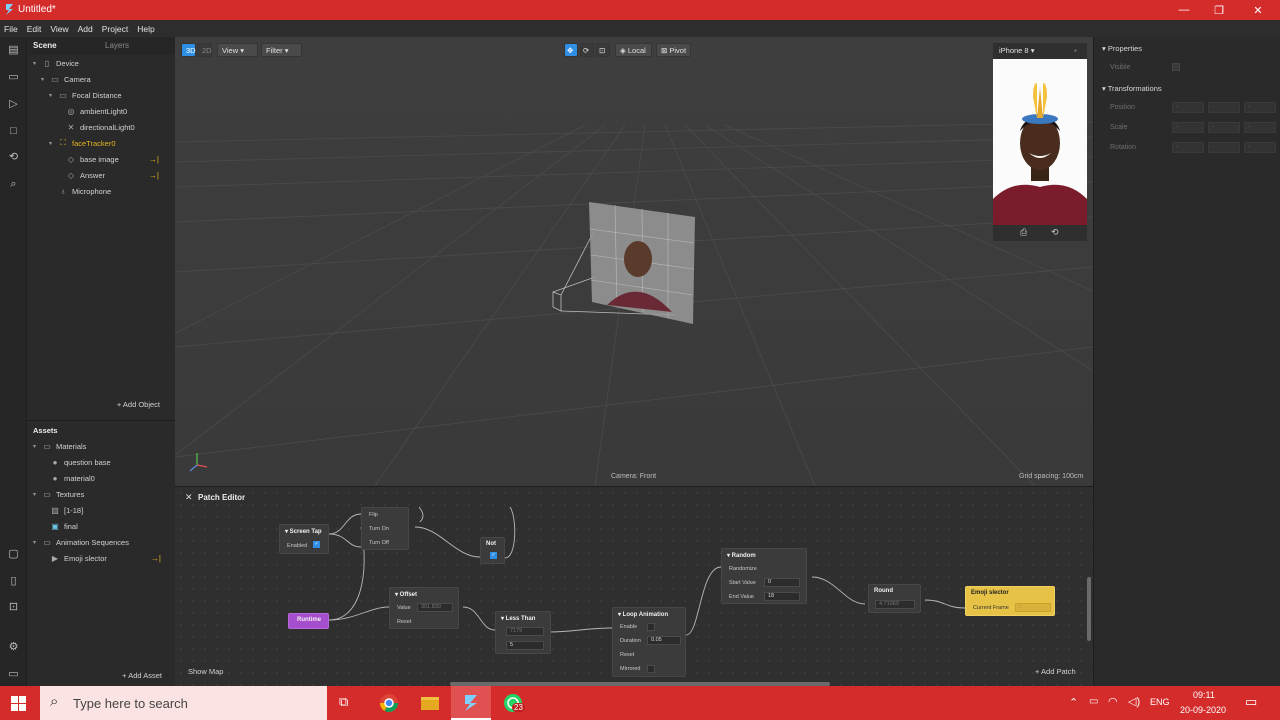 Image resolution: width=1280 pixels, height=720 pixels. I want to click on loop-mirrored-checkbox, so click(651, 669).